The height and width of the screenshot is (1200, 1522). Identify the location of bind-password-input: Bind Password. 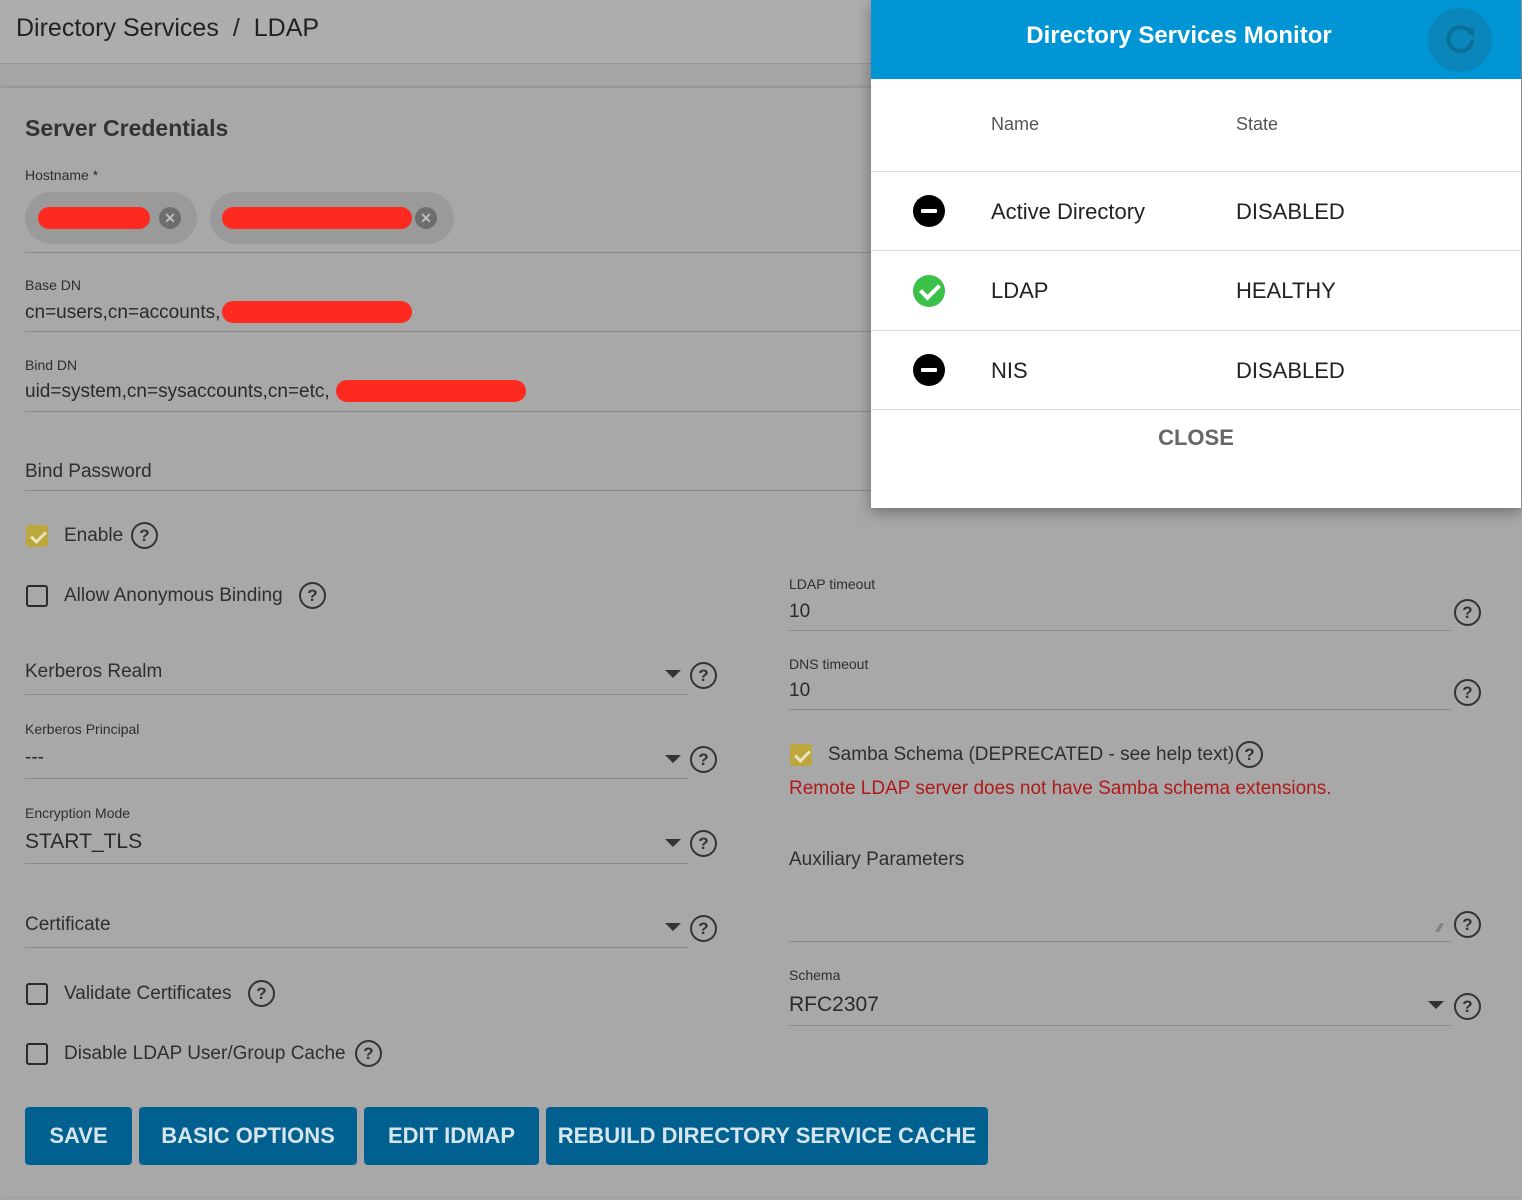
(88, 472).